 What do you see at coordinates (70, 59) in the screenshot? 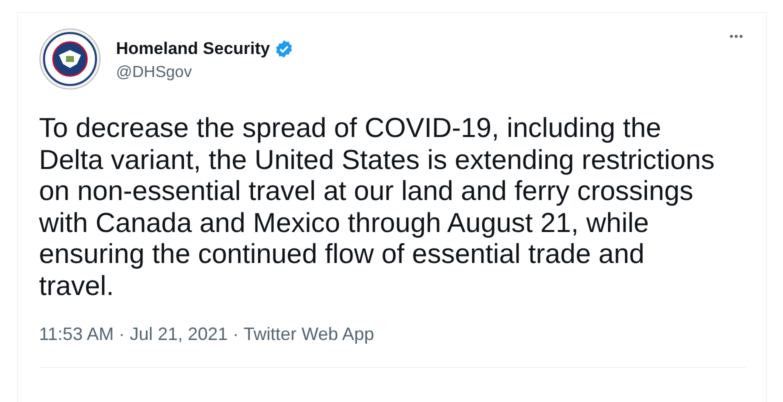
I see `seal-icon` at bounding box center [70, 59].